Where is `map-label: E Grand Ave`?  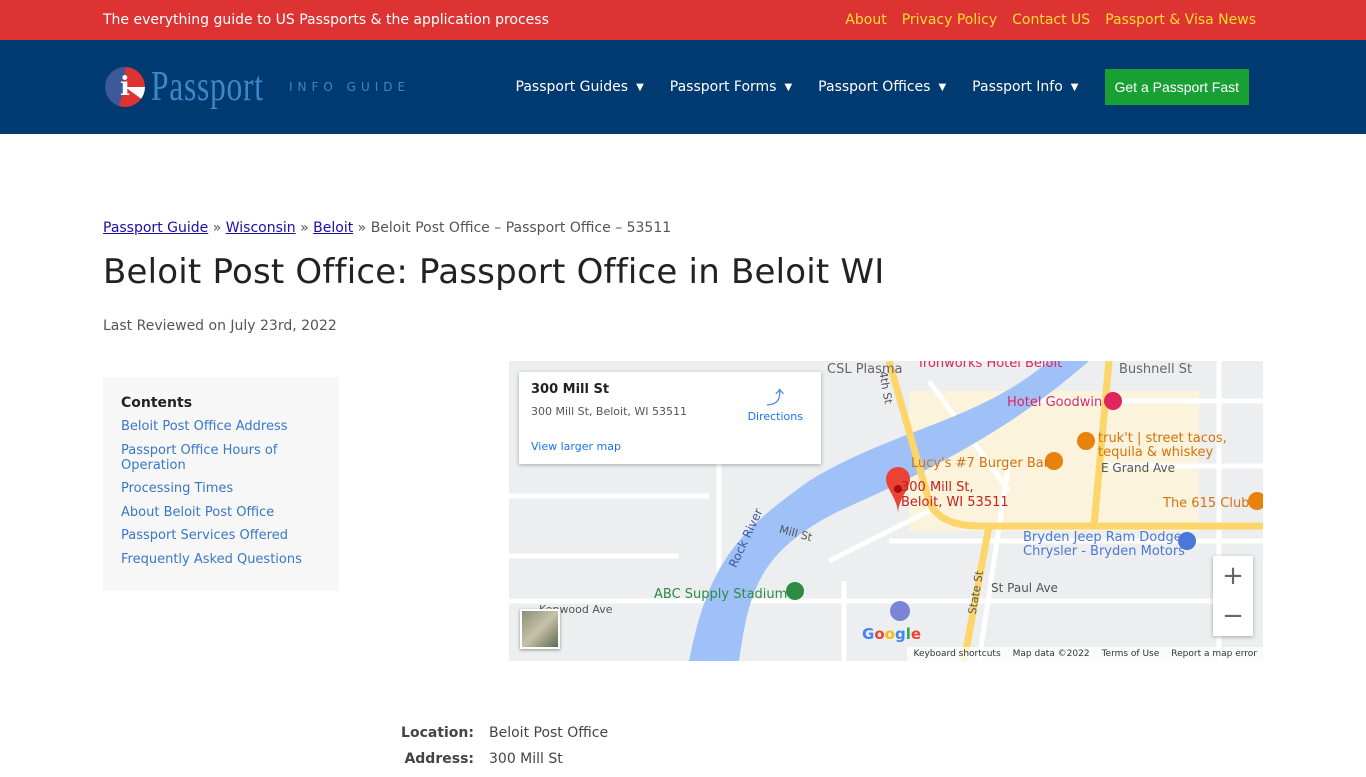 map-label: E Grand Ave is located at coordinates (1138, 468).